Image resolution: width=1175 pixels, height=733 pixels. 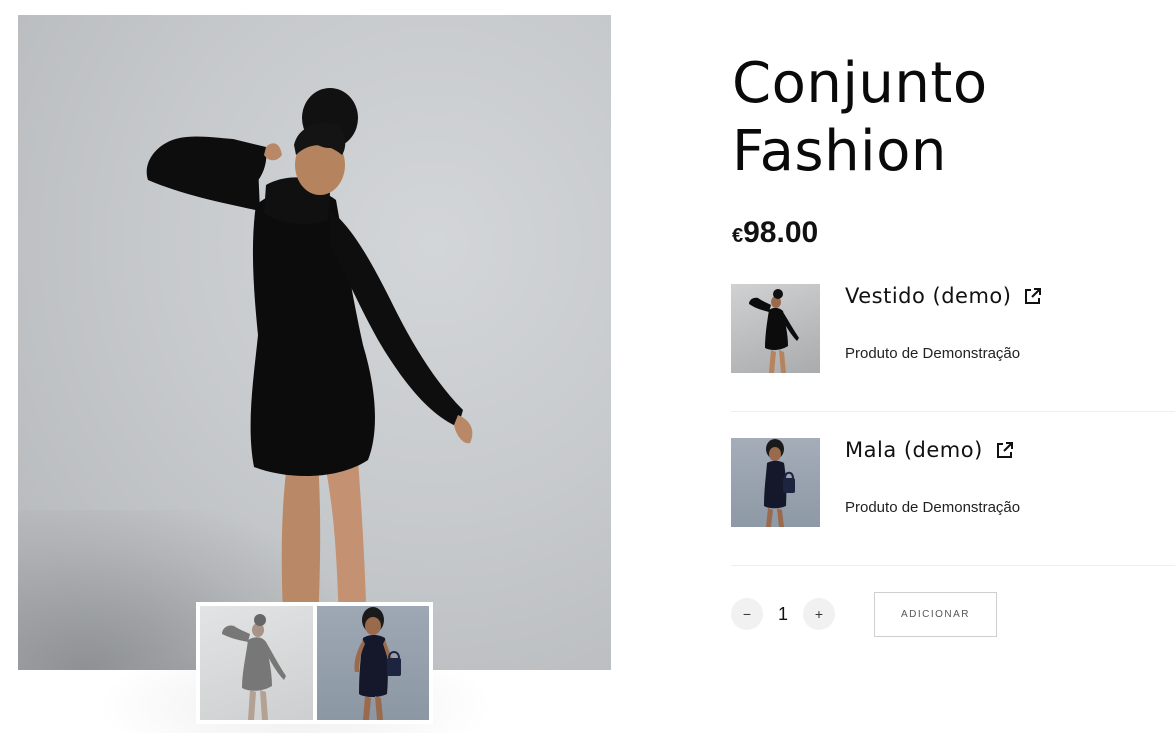 I want to click on product-price: €98.00, so click(x=775, y=233).